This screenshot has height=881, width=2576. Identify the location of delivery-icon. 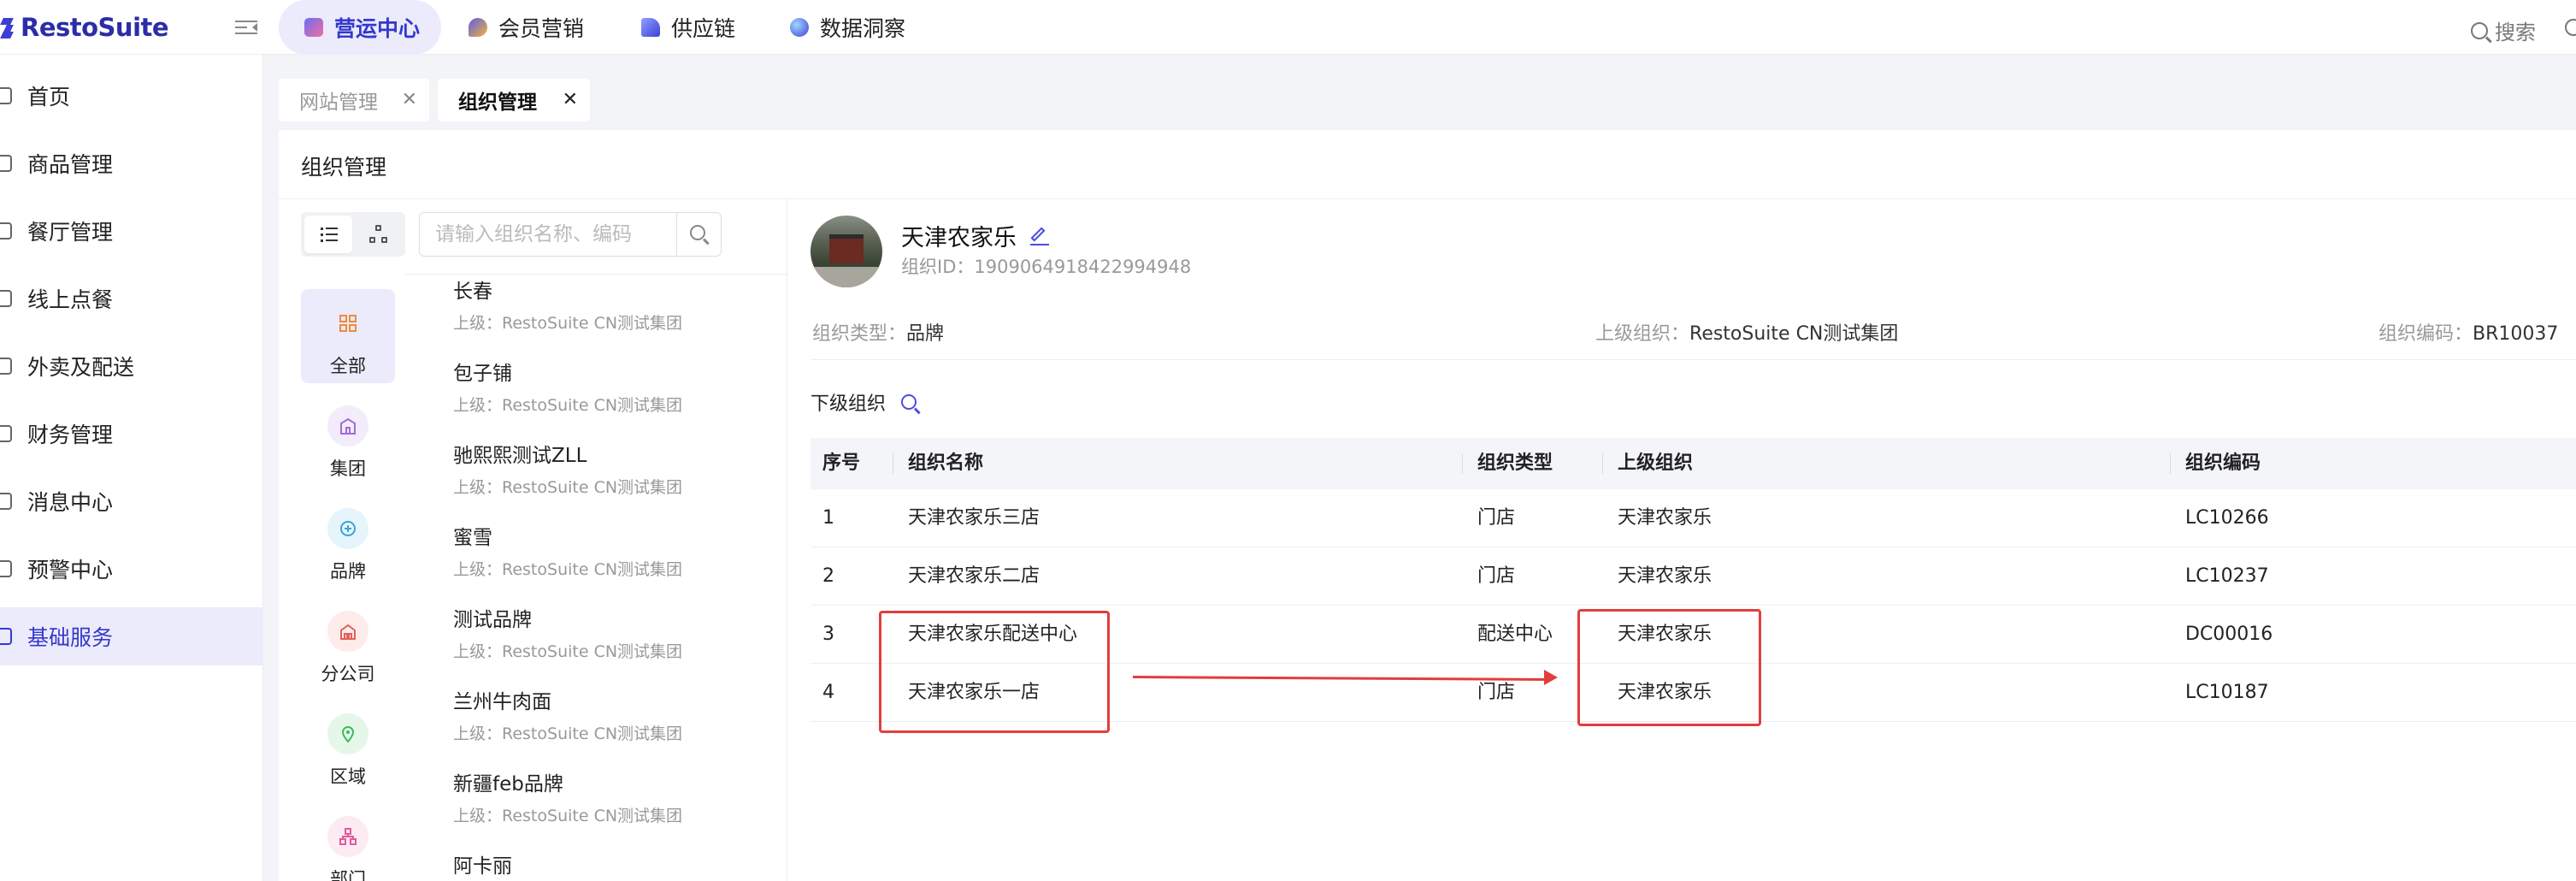
(6, 366).